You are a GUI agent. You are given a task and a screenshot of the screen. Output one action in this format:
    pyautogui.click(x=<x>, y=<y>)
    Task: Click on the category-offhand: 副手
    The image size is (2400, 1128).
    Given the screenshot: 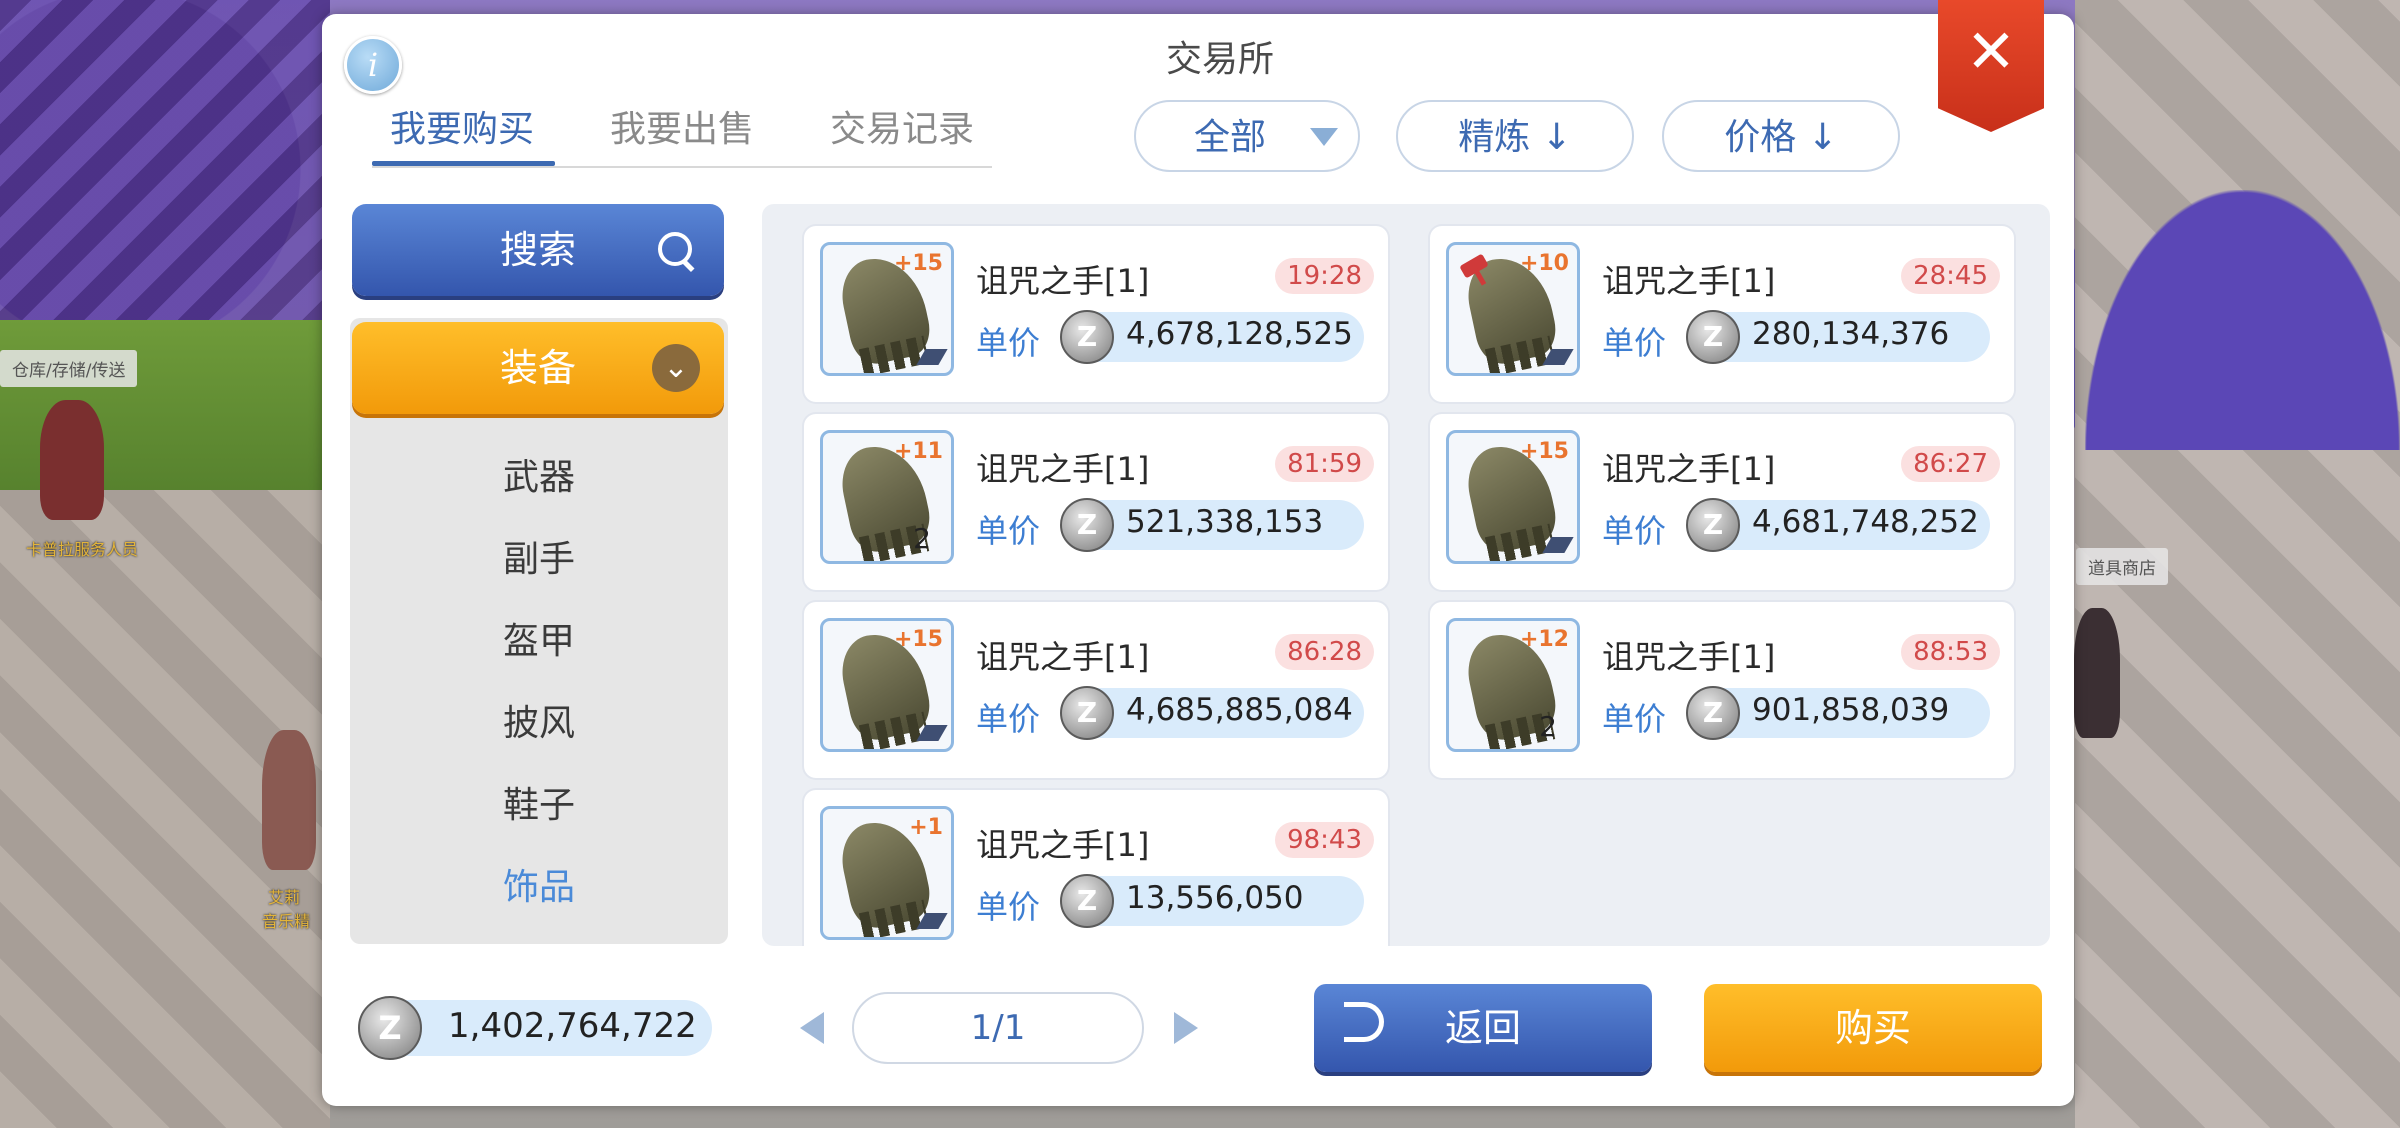 What is the action you would take?
    pyautogui.click(x=539, y=556)
    